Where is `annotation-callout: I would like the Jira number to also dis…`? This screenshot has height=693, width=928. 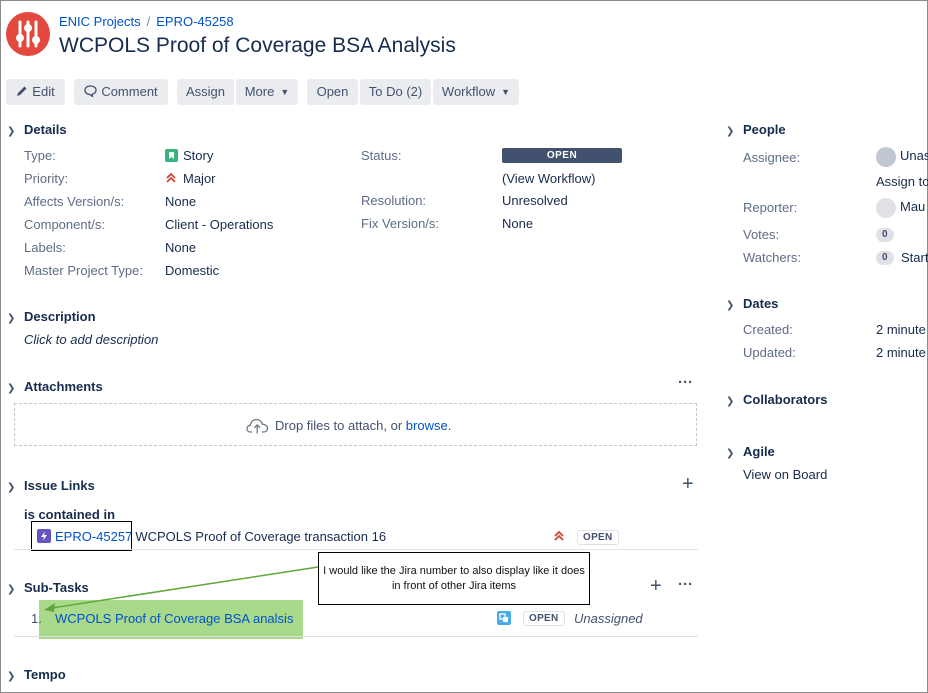 annotation-callout: I would like the Jira number to also dis… is located at coordinates (454, 578).